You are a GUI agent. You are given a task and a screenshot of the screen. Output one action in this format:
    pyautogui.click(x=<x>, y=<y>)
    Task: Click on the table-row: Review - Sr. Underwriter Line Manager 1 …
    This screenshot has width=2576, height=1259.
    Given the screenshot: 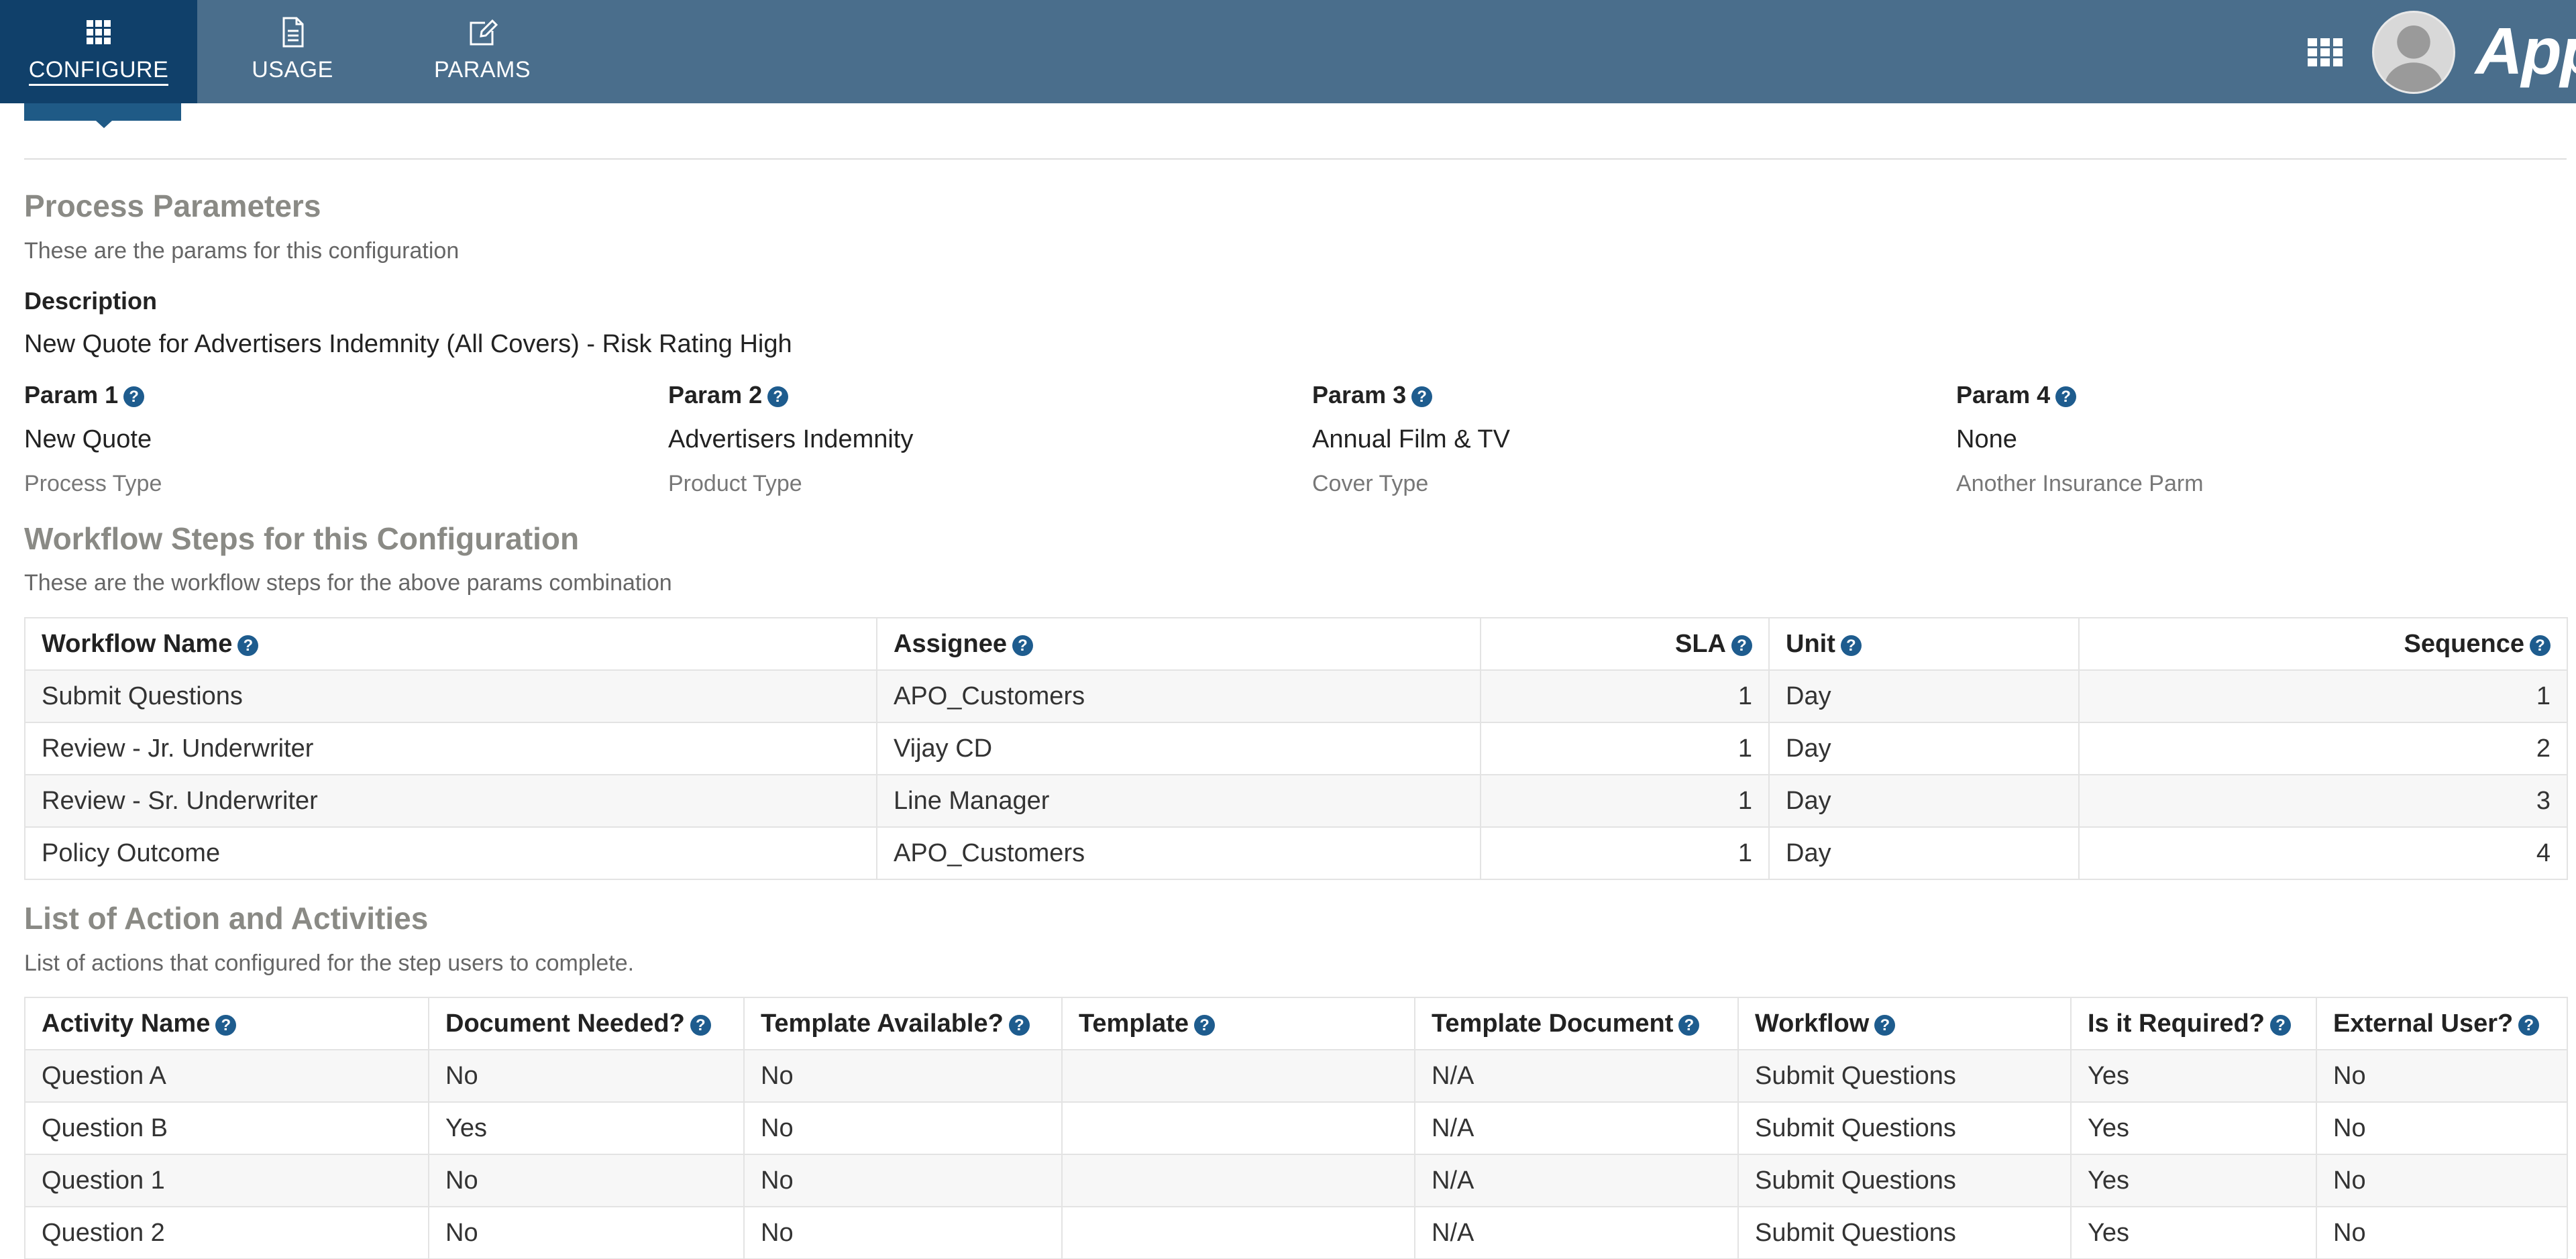 What is the action you would take?
    pyautogui.click(x=1296, y=801)
    